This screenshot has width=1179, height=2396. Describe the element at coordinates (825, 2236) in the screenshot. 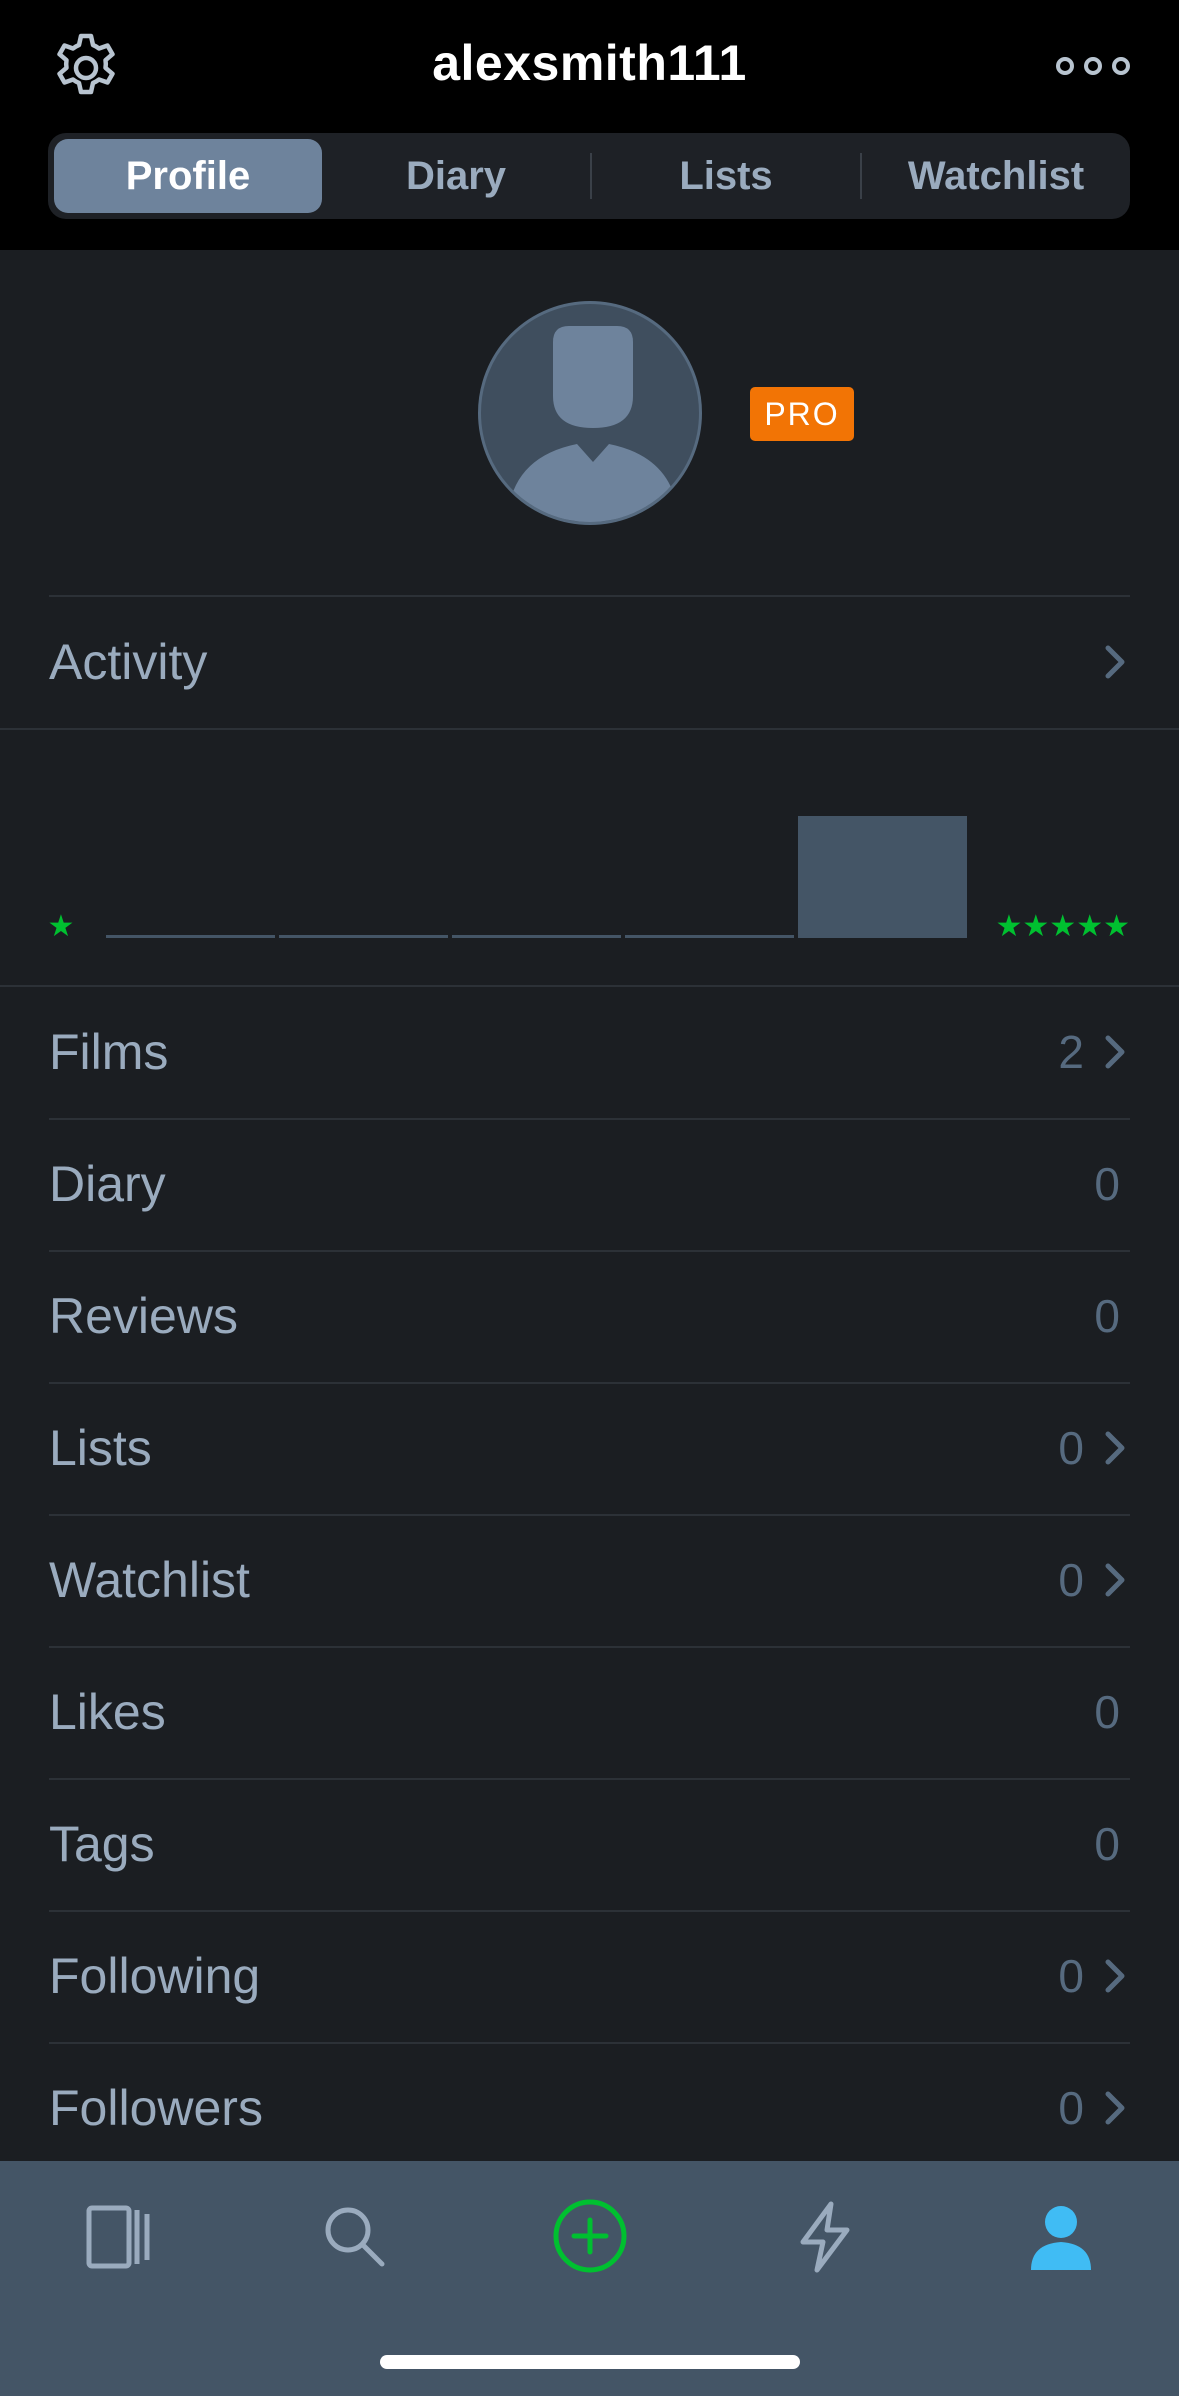

I see `activity-bolt-icon` at that location.